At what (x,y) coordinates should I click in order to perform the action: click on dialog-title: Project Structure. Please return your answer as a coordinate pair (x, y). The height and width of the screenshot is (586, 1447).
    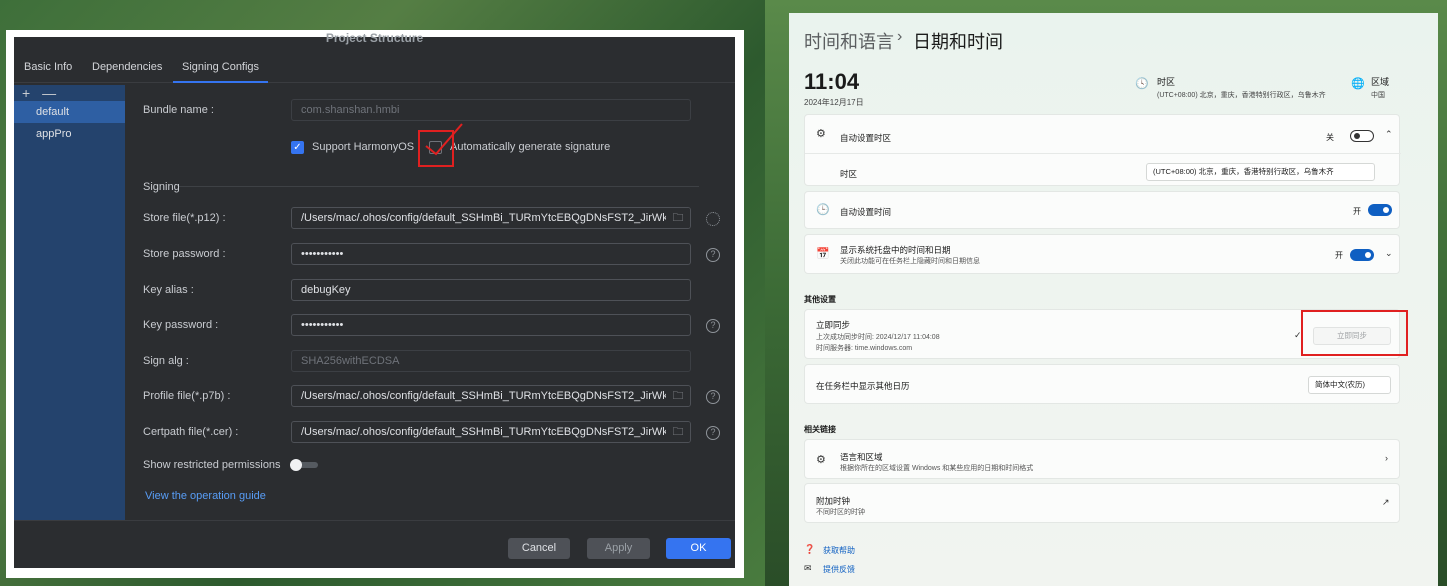
    Looking at the image, I should click on (374, 38).